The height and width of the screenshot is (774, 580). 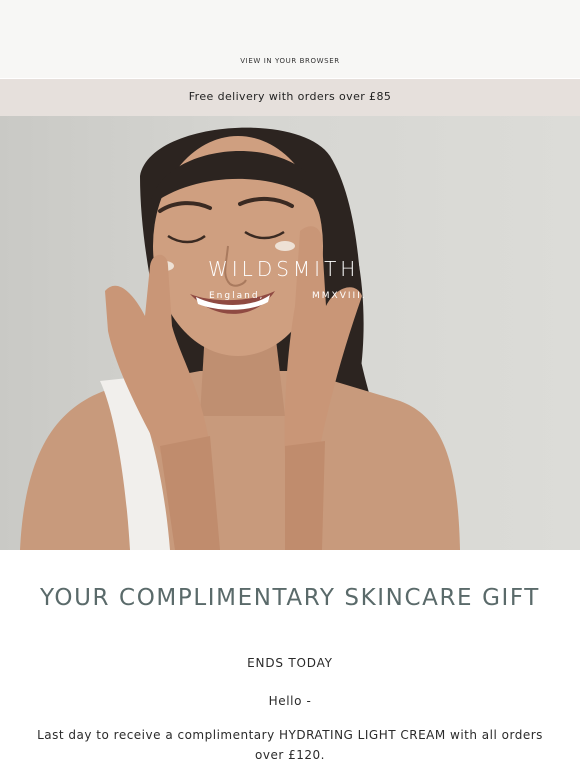 What do you see at coordinates (290, 61) in the screenshot?
I see `view-in-browser-link: VIEW IN YOUR BROWSER` at bounding box center [290, 61].